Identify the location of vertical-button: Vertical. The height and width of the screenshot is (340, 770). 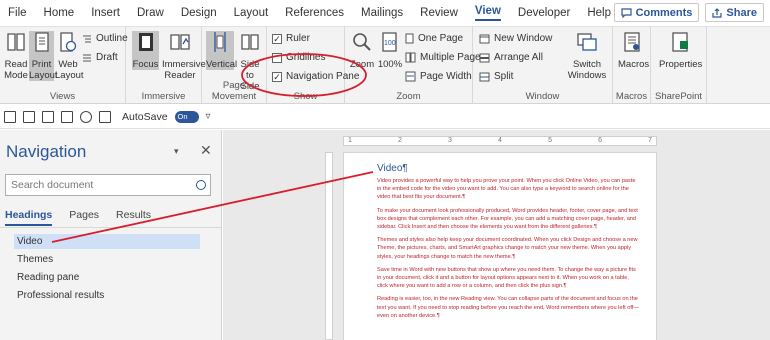
(221, 50).